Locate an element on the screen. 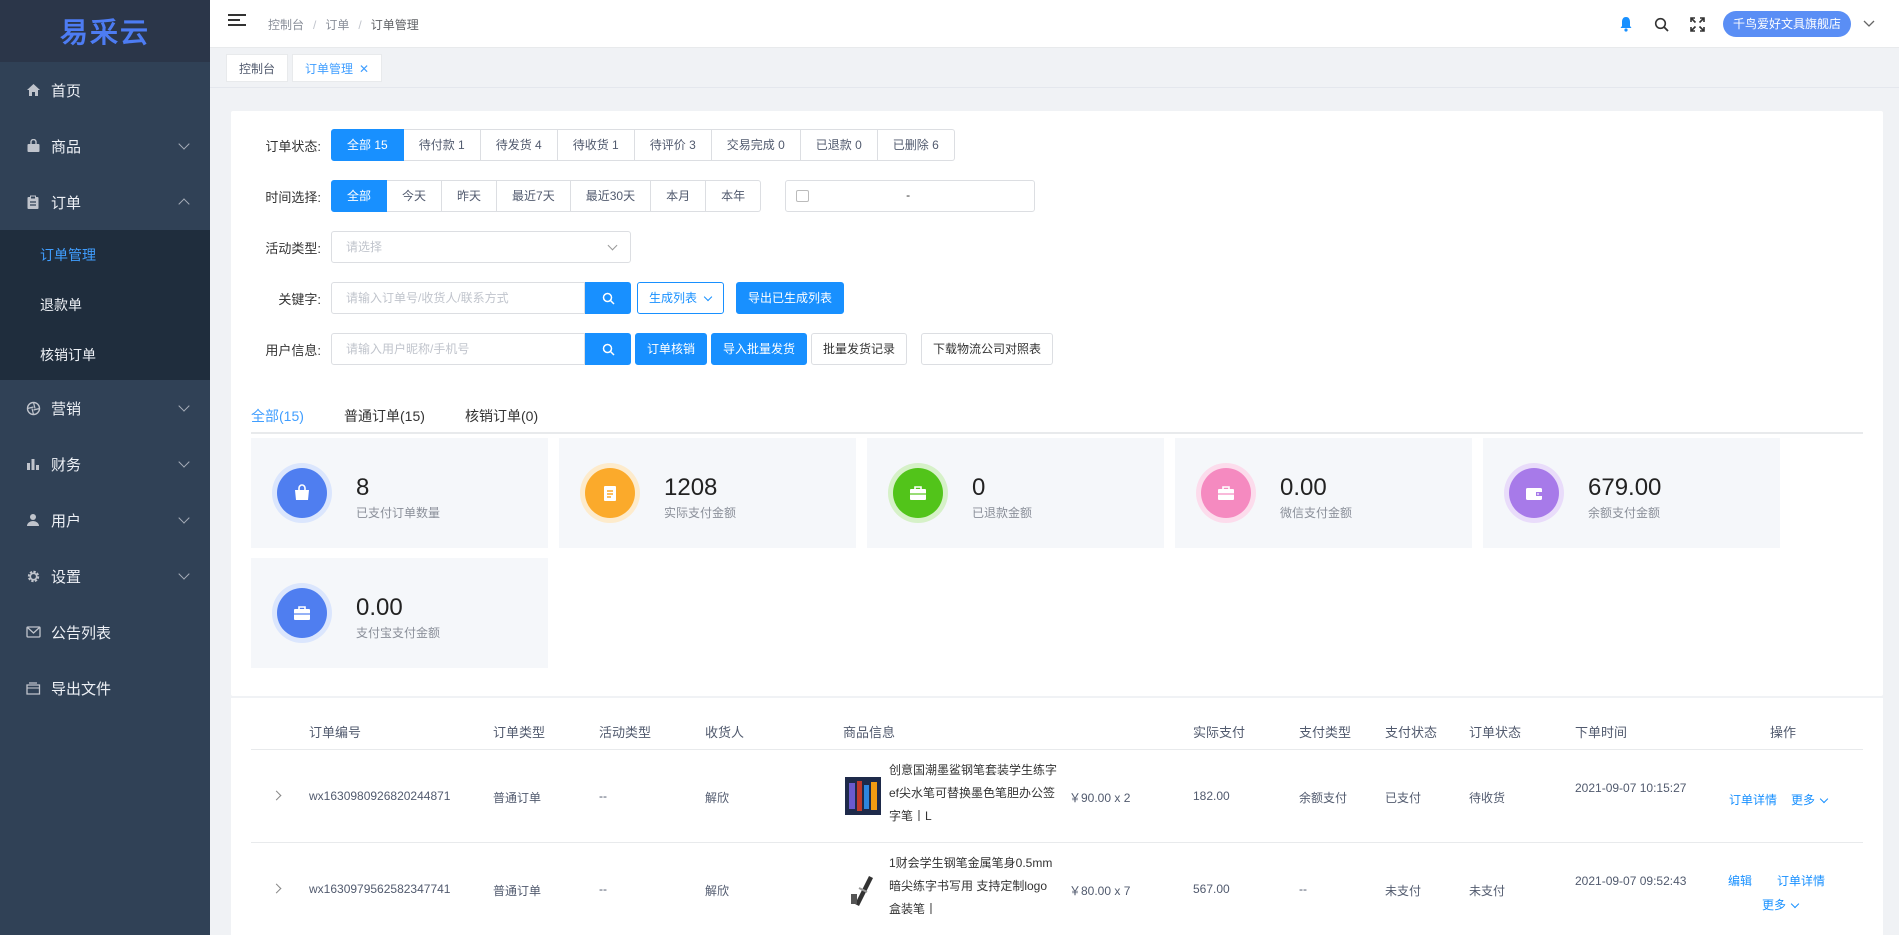  activity-type: -- is located at coordinates (603, 889).